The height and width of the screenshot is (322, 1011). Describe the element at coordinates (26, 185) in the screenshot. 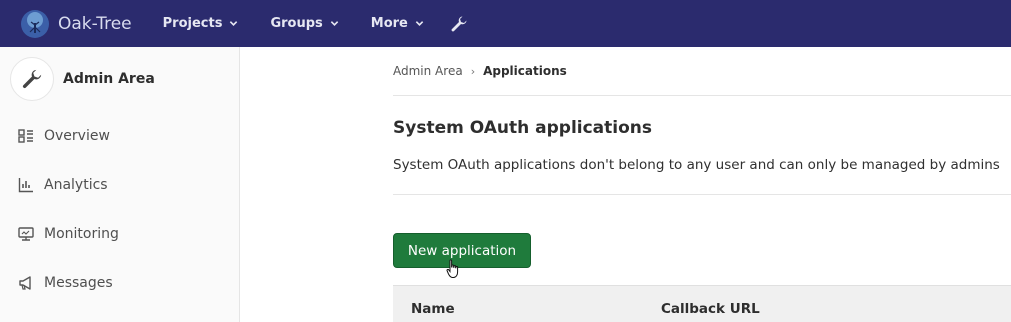

I see `analytics-icon` at that location.